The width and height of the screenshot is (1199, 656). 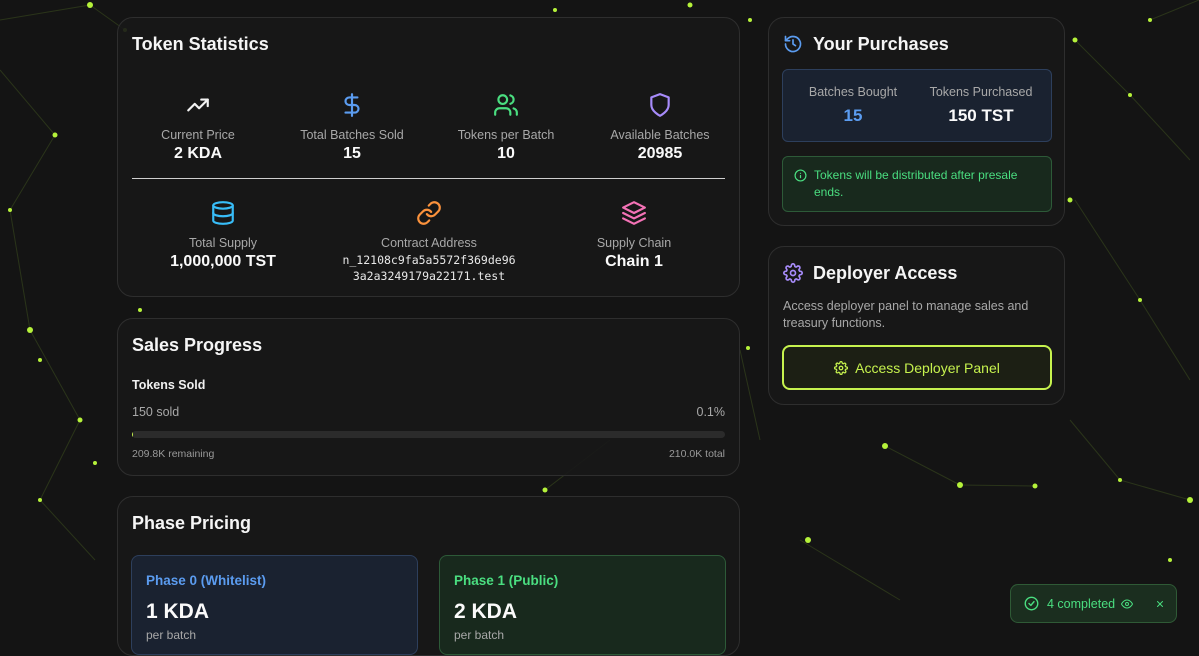 What do you see at coordinates (711, 412) in the screenshot?
I see `sold-percent: 0.1%` at bounding box center [711, 412].